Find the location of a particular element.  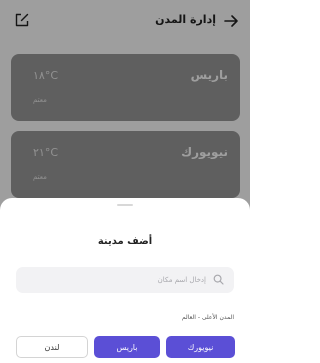

sheet-drag-handle is located at coordinates (125, 205).